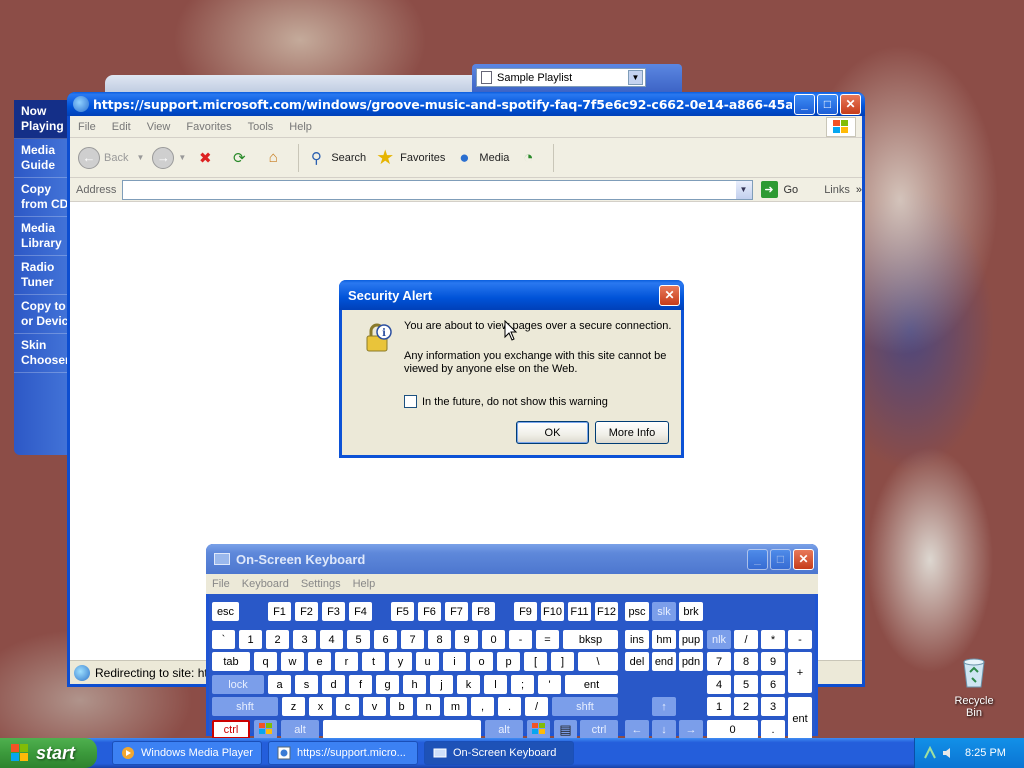 Image resolution: width=1024 pixels, height=768 pixels. Describe the element at coordinates (804, 104) in the screenshot. I see `minimize-button: _` at that location.